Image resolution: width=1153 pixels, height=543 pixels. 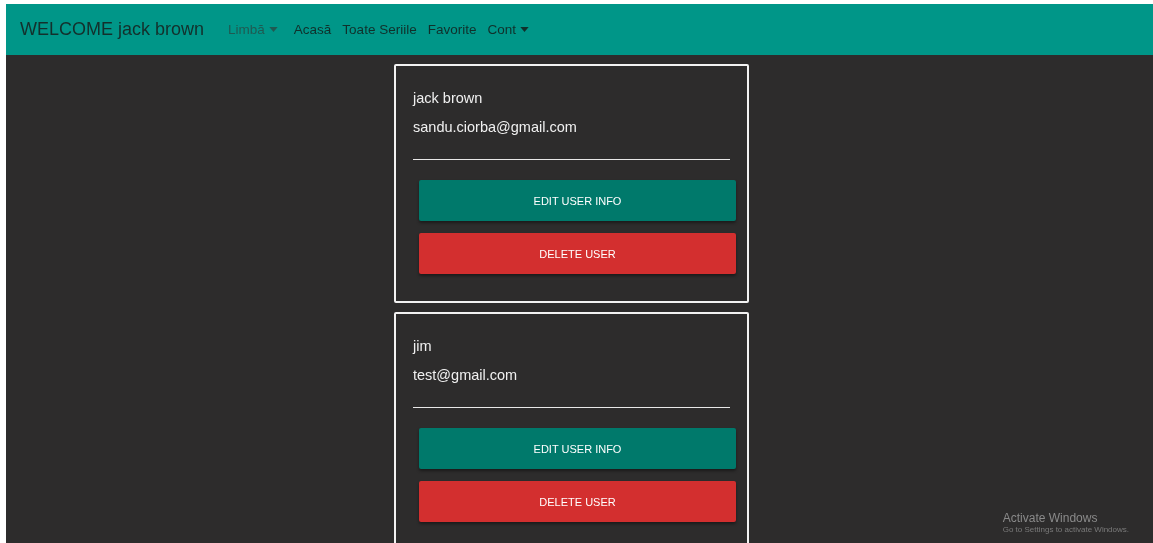 What do you see at coordinates (253, 29) in the screenshot?
I see `dropdown-toggle: Limbă` at bounding box center [253, 29].